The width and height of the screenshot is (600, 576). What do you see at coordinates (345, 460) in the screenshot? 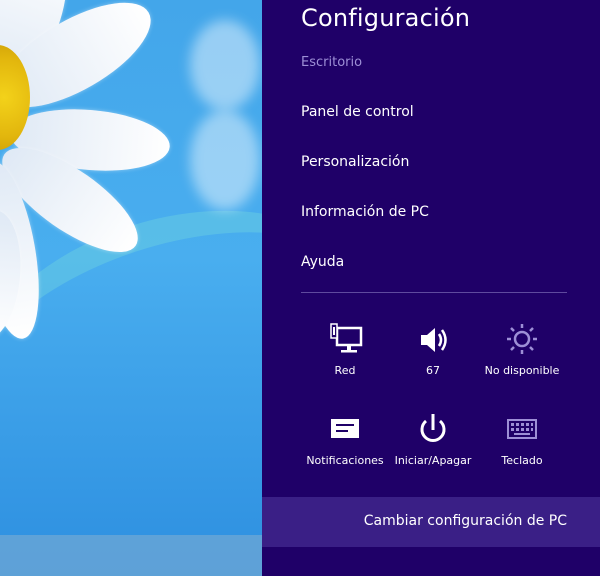
I see `notifications-label: Notificaciones` at bounding box center [345, 460].